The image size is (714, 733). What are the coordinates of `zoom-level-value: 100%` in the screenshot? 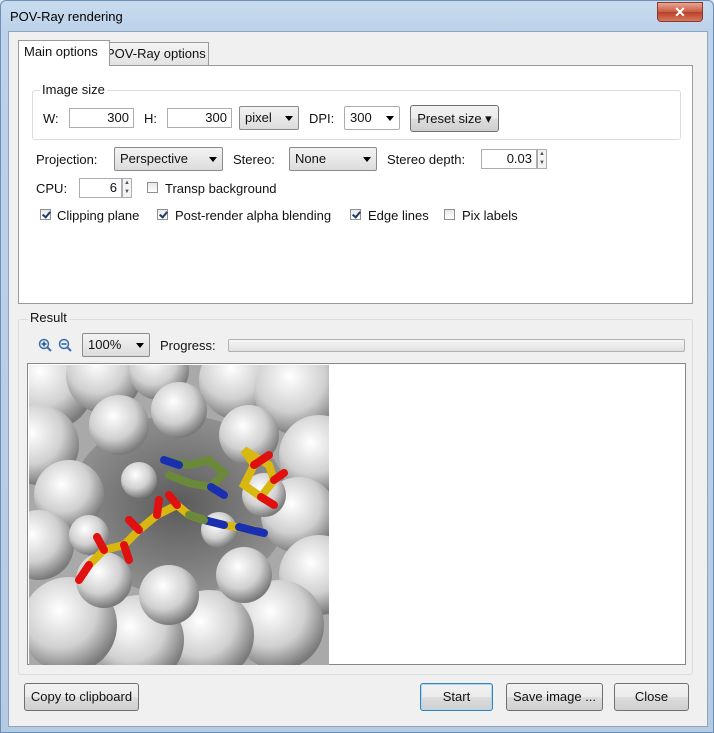 It's located at (105, 344).